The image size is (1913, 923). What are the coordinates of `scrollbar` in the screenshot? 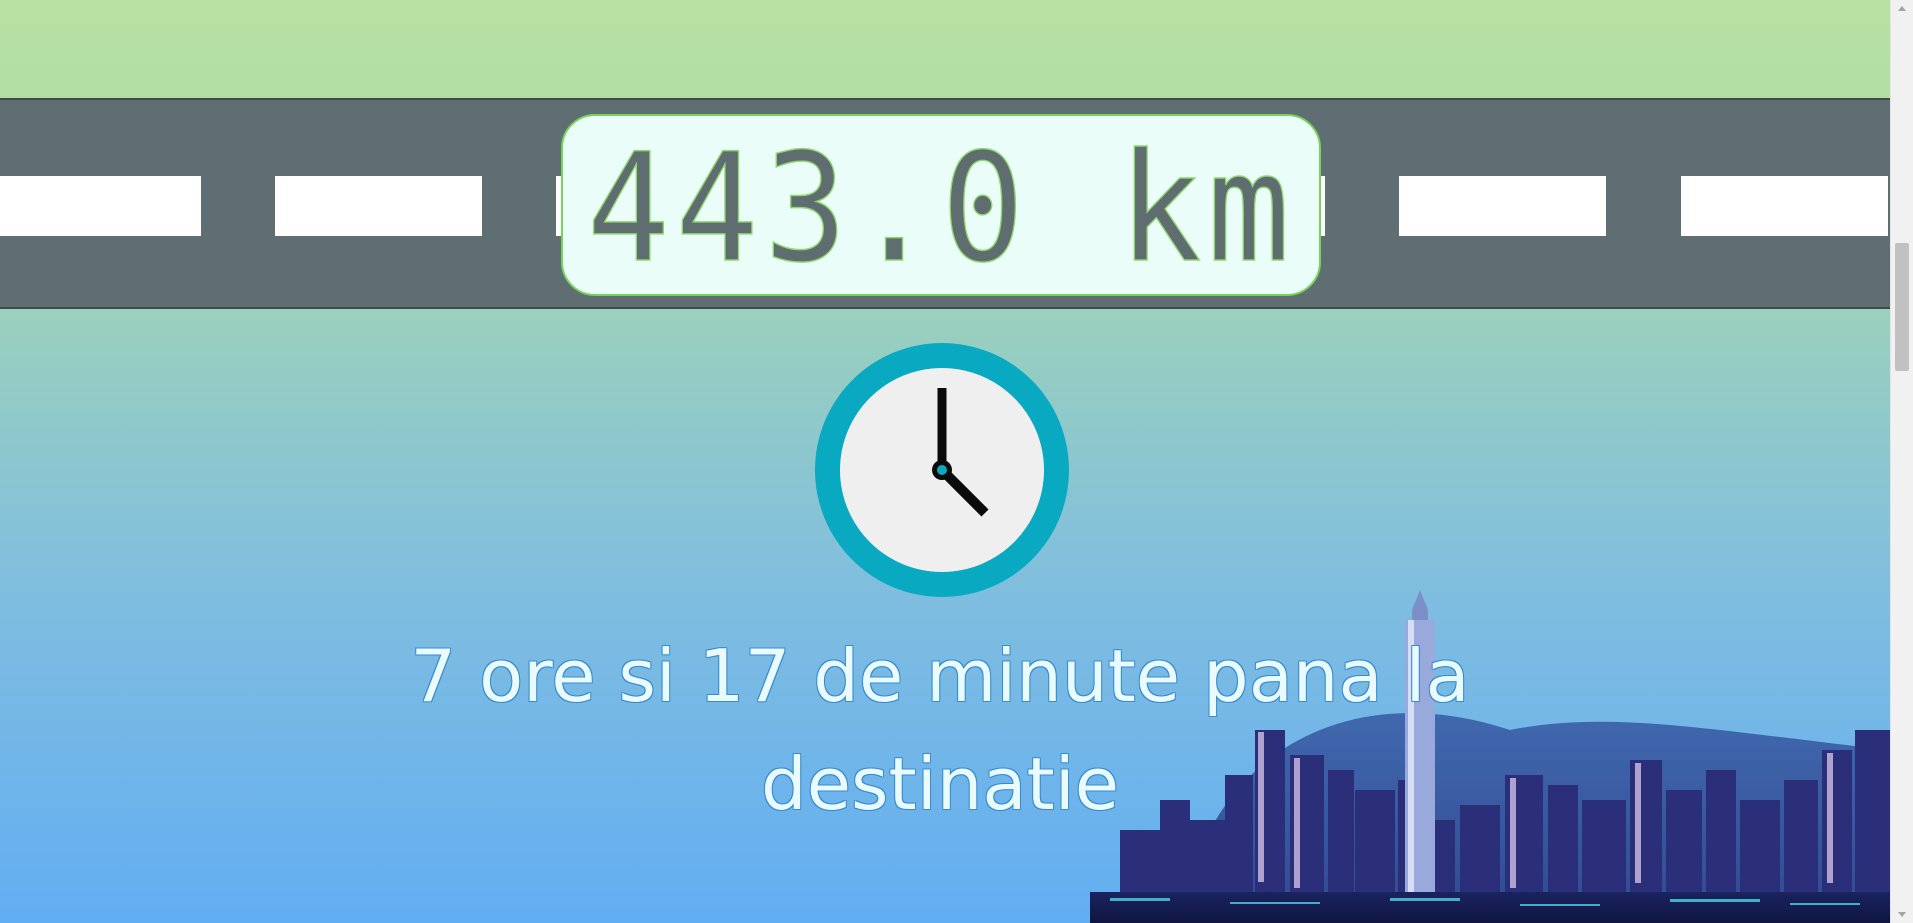 It's located at (1901, 461).